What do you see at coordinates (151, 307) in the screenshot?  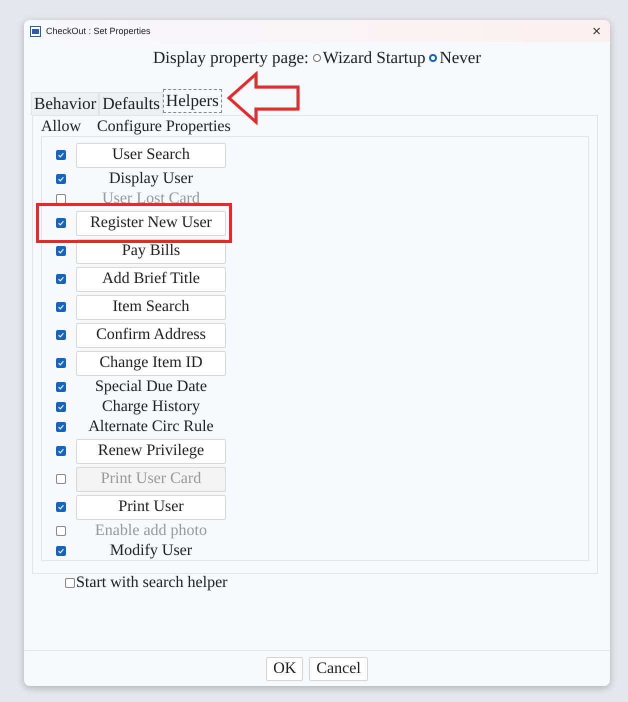 I see `configure-button: Item Search` at bounding box center [151, 307].